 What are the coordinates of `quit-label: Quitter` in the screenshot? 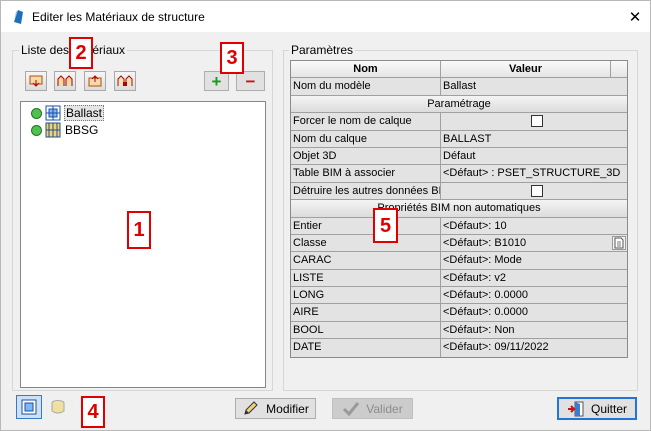 It's located at (608, 408).